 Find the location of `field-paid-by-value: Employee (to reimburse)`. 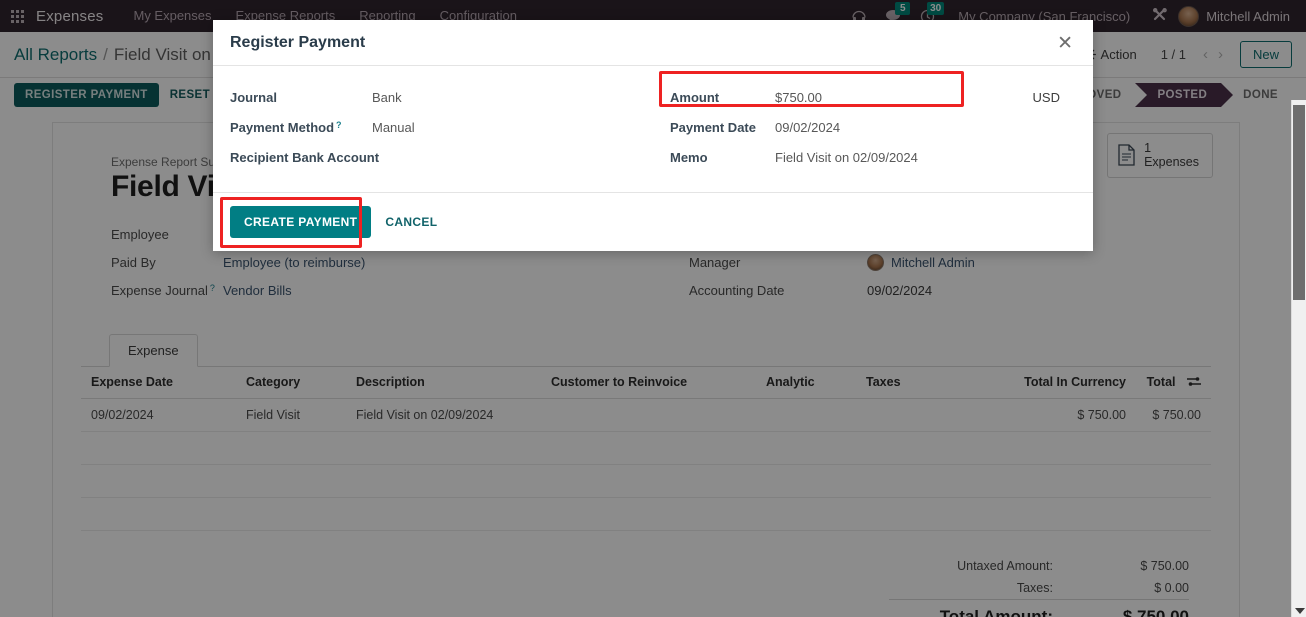

field-paid-by-value: Employee (to reimburse) is located at coordinates (294, 262).